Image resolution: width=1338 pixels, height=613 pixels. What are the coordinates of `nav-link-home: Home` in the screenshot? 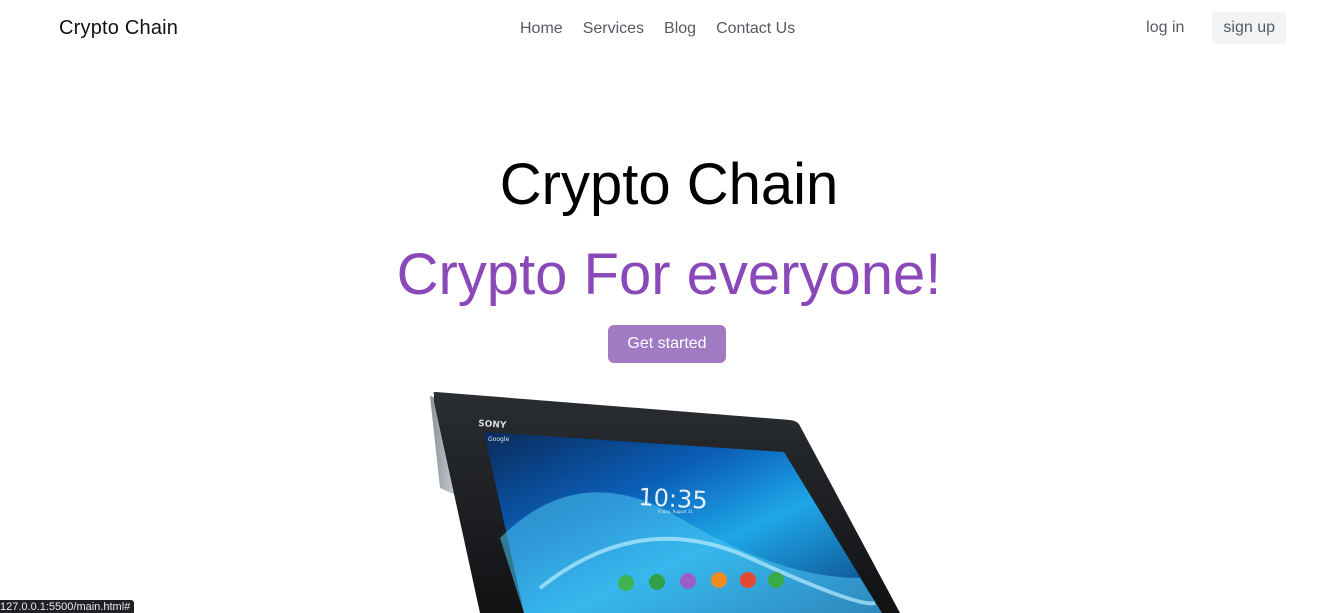 It's located at (541, 29).